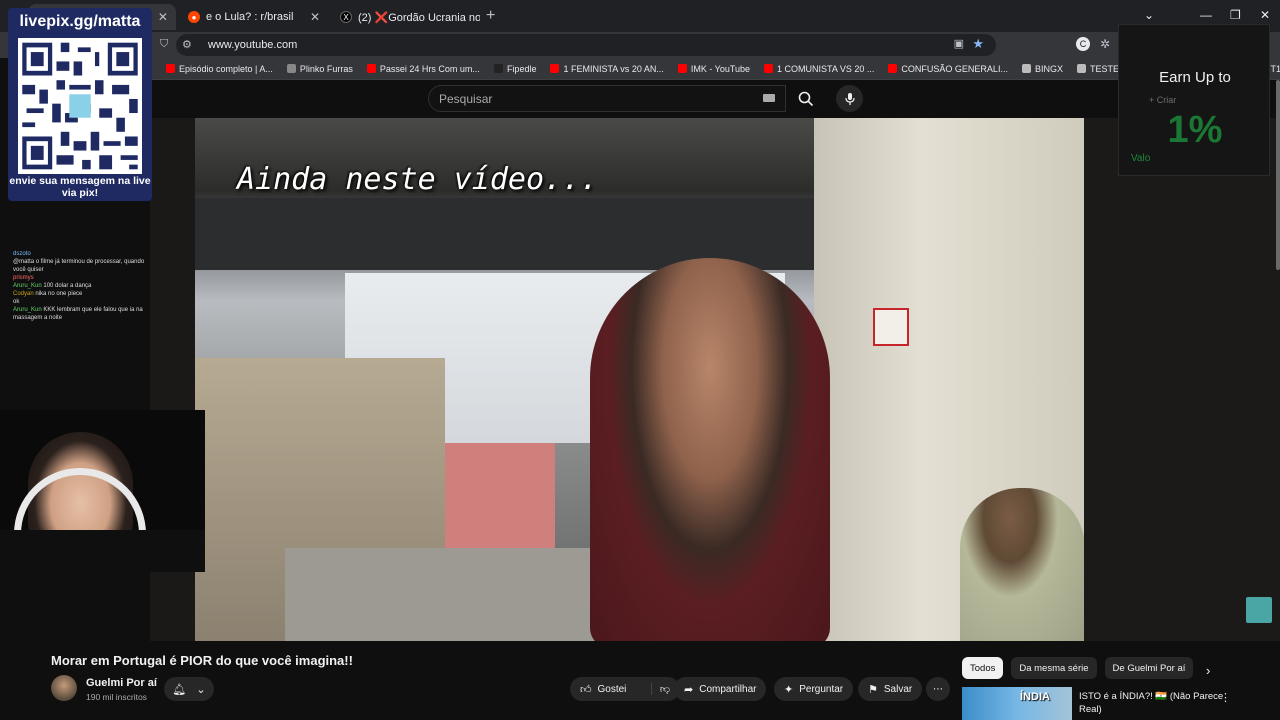 The width and height of the screenshot is (1280, 720). Describe the element at coordinates (612, 689) in the screenshot. I see `like-label: Gostei` at that location.